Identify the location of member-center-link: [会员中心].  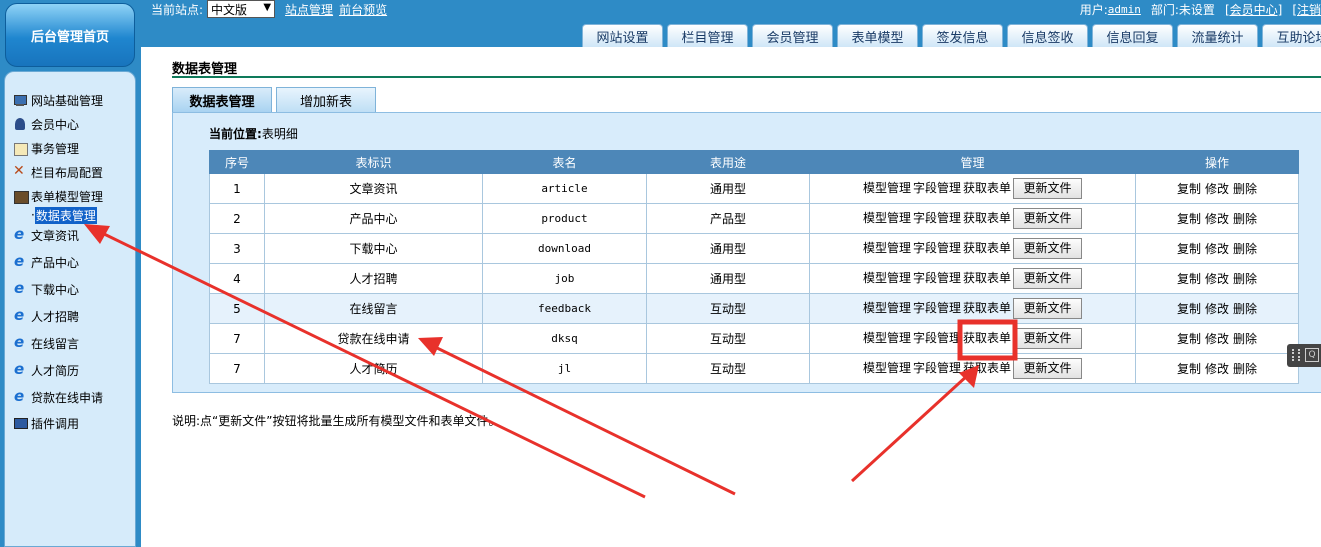
(1253, 9).